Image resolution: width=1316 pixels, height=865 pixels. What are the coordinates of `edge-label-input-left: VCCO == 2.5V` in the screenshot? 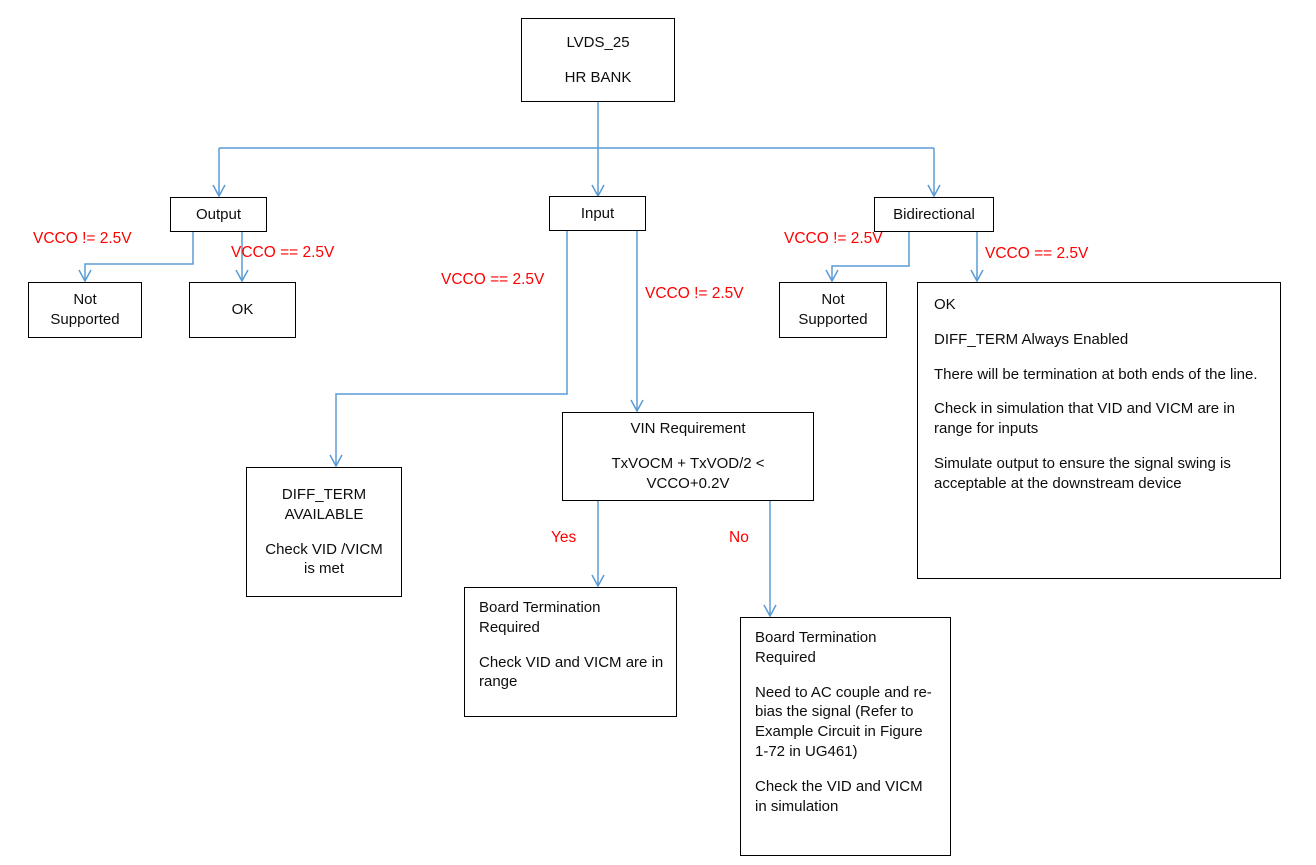 It's located at (493, 279).